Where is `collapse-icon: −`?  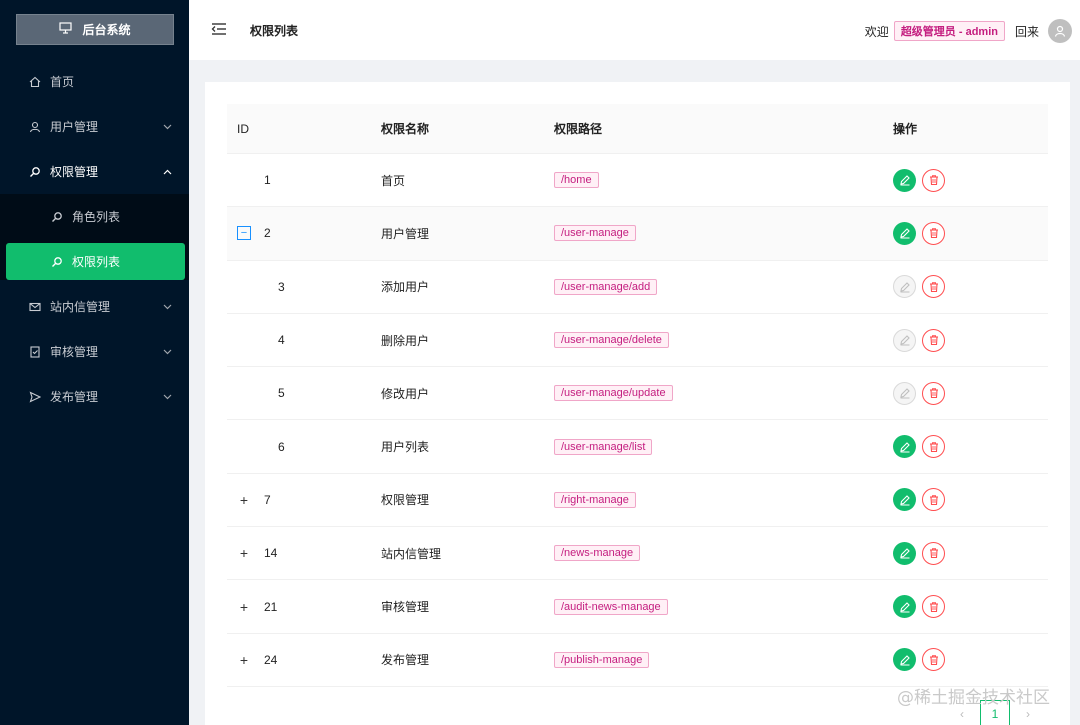 collapse-icon: − is located at coordinates (244, 233).